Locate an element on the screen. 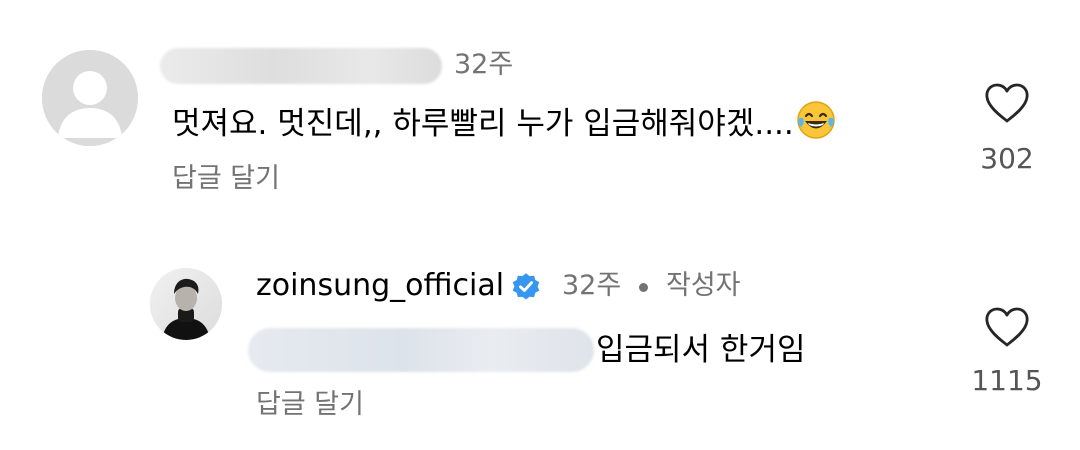 The image size is (1080, 450). like-count: 302 is located at coordinates (1007, 158).